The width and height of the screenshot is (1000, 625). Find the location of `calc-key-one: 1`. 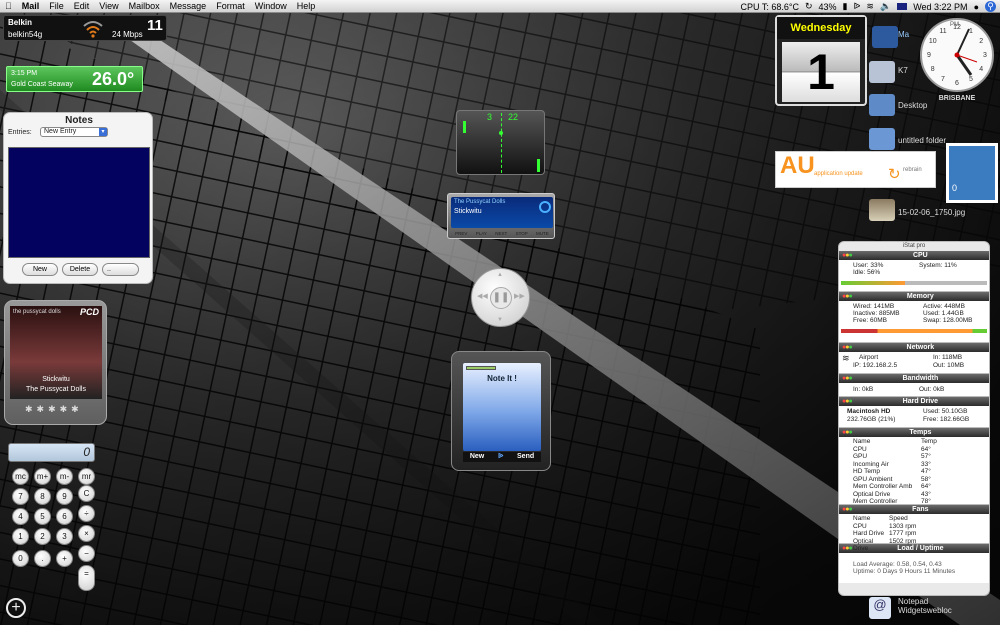

calc-key-one: 1 is located at coordinates (20, 536).